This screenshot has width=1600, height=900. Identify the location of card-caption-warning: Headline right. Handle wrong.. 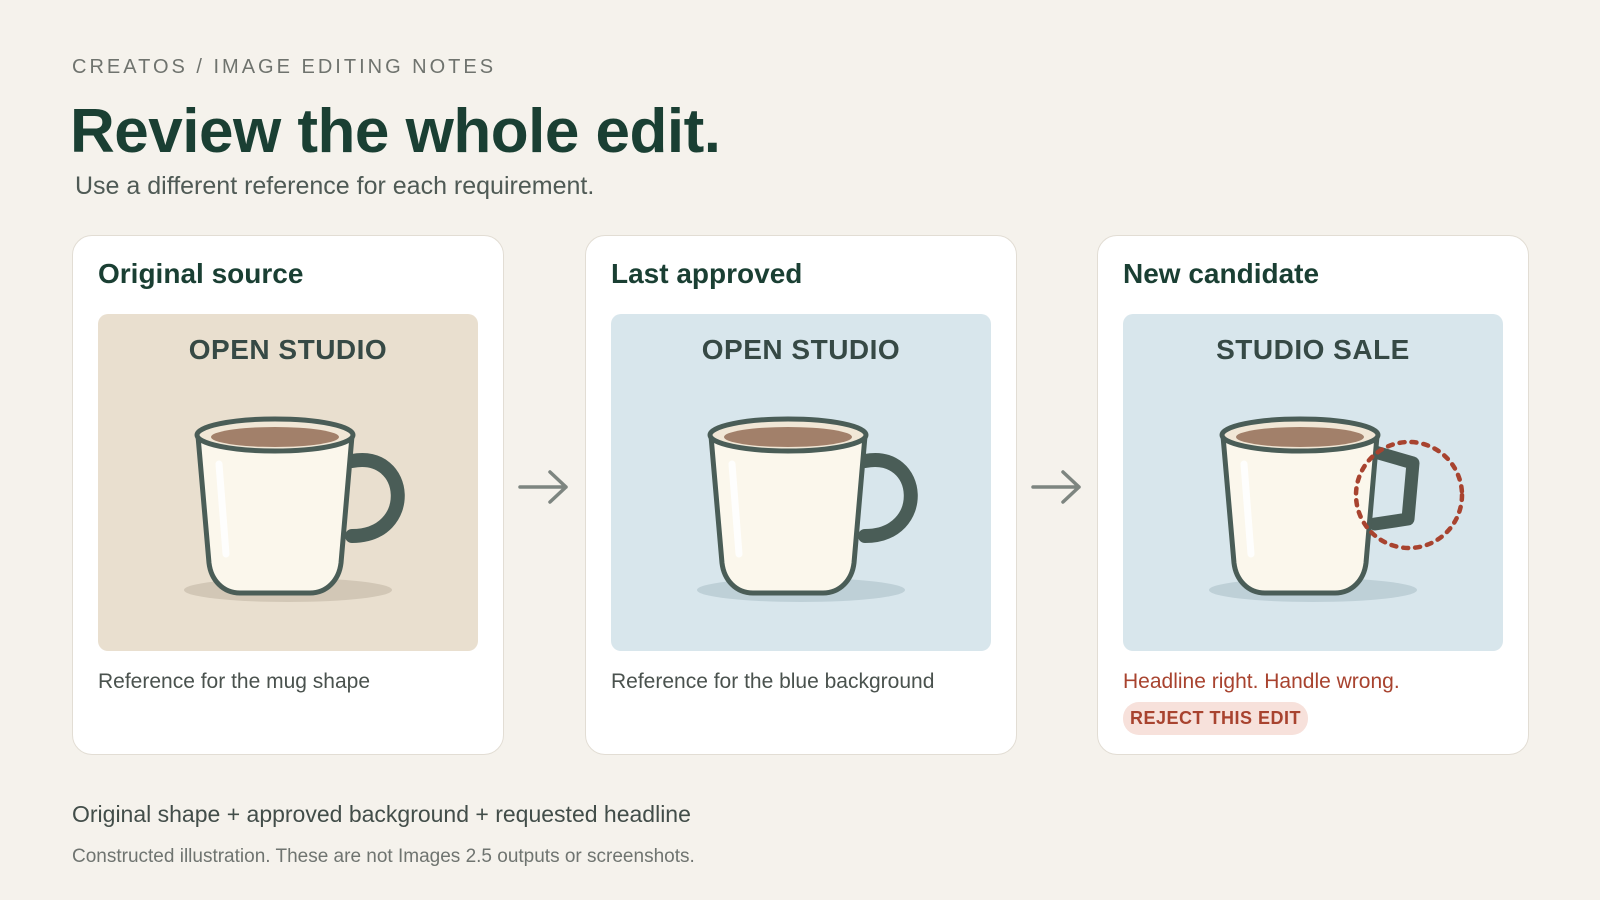
(1261, 681).